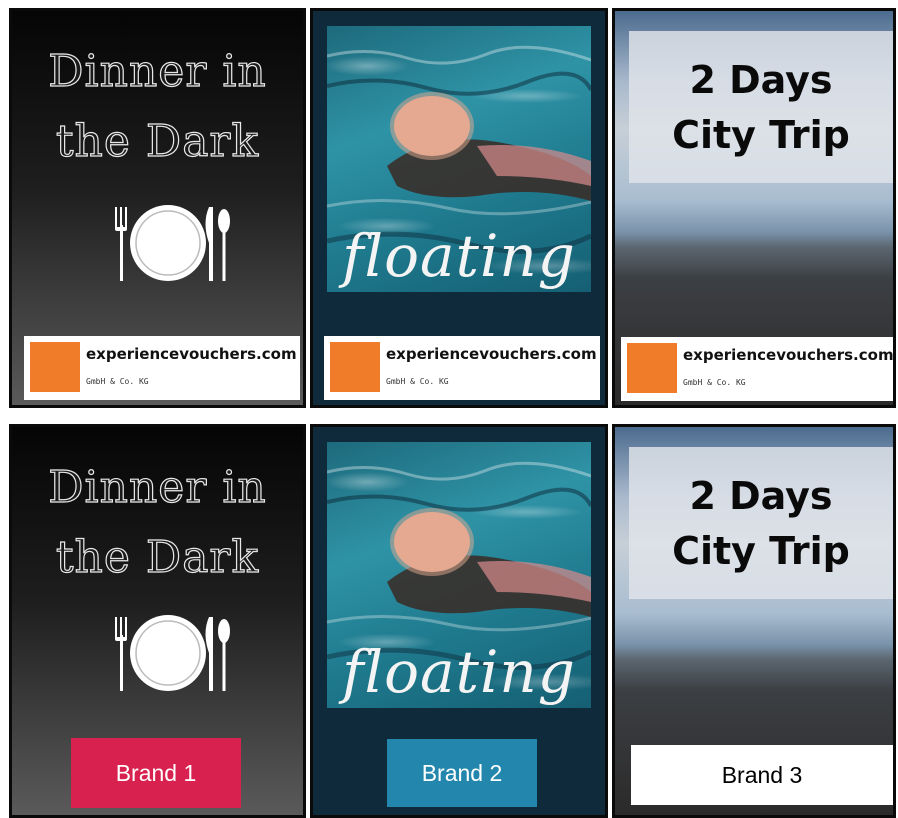  Describe the element at coordinates (462, 773) in the screenshot. I see `brand-2-button: Brand 2` at that location.